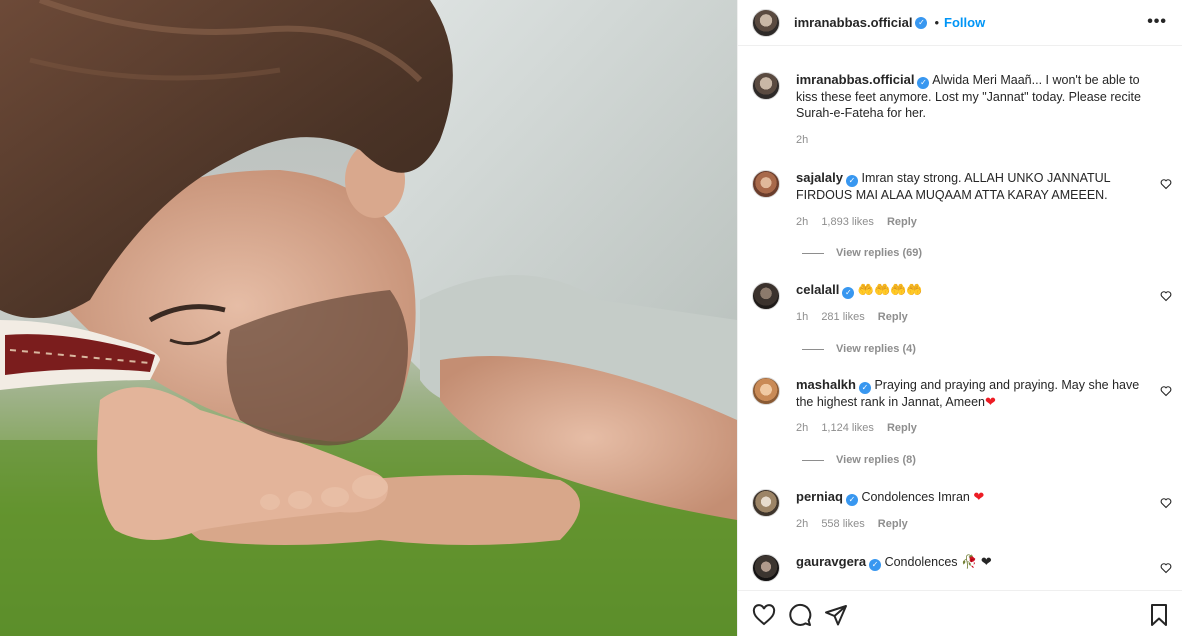 Image resolution: width=1182 pixels, height=636 pixels. I want to click on comment-body: perniaq ✓ Condolences Imran ❤, so click(970, 497).